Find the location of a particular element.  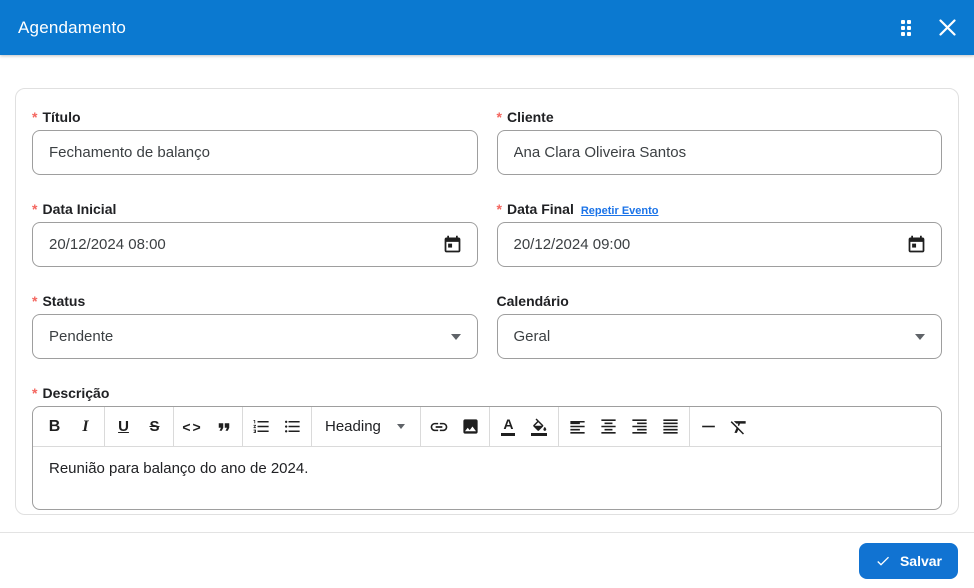

status-select: Pendente is located at coordinates (255, 336).